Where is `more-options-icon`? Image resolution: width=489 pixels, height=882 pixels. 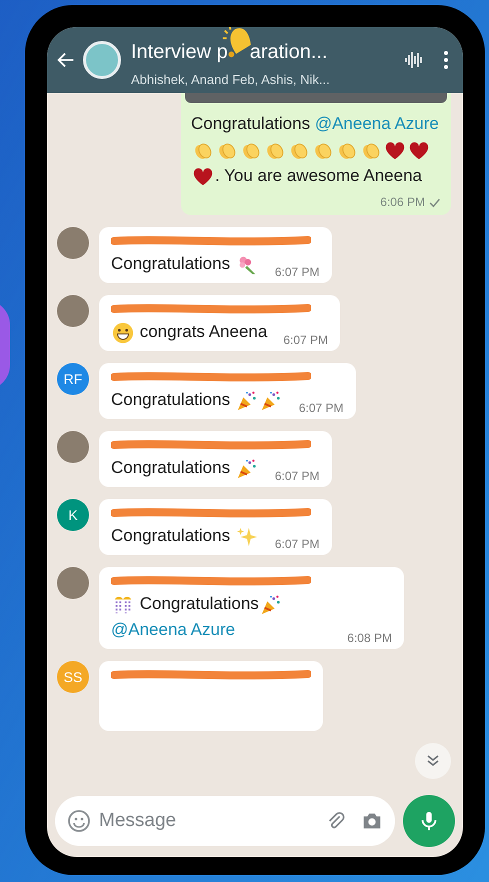
more-options-icon is located at coordinates (446, 60).